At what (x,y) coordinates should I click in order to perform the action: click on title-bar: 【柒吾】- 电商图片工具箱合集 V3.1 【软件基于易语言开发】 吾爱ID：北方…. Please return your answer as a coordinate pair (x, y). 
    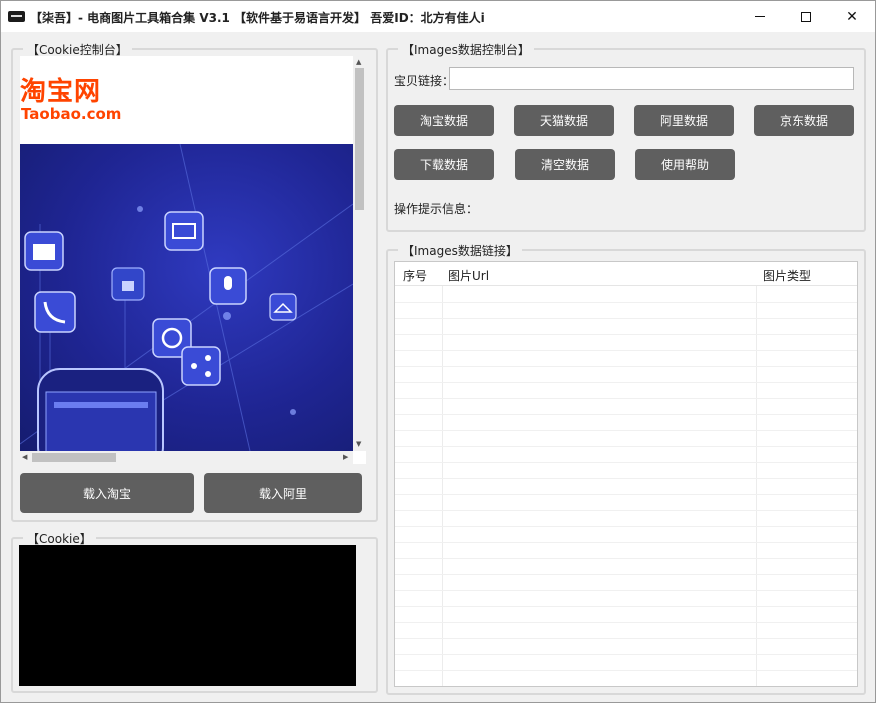
    Looking at the image, I should click on (438, 16).